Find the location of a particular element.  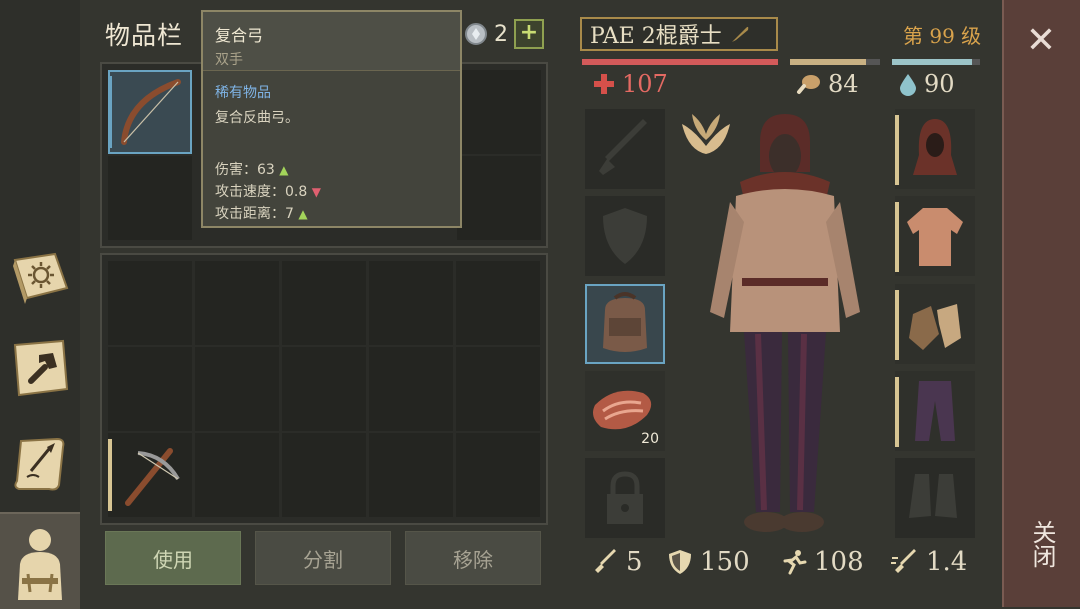

tooltip-stat-attack-range: 攻击距离：7 ▲ is located at coordinates (261, 213).